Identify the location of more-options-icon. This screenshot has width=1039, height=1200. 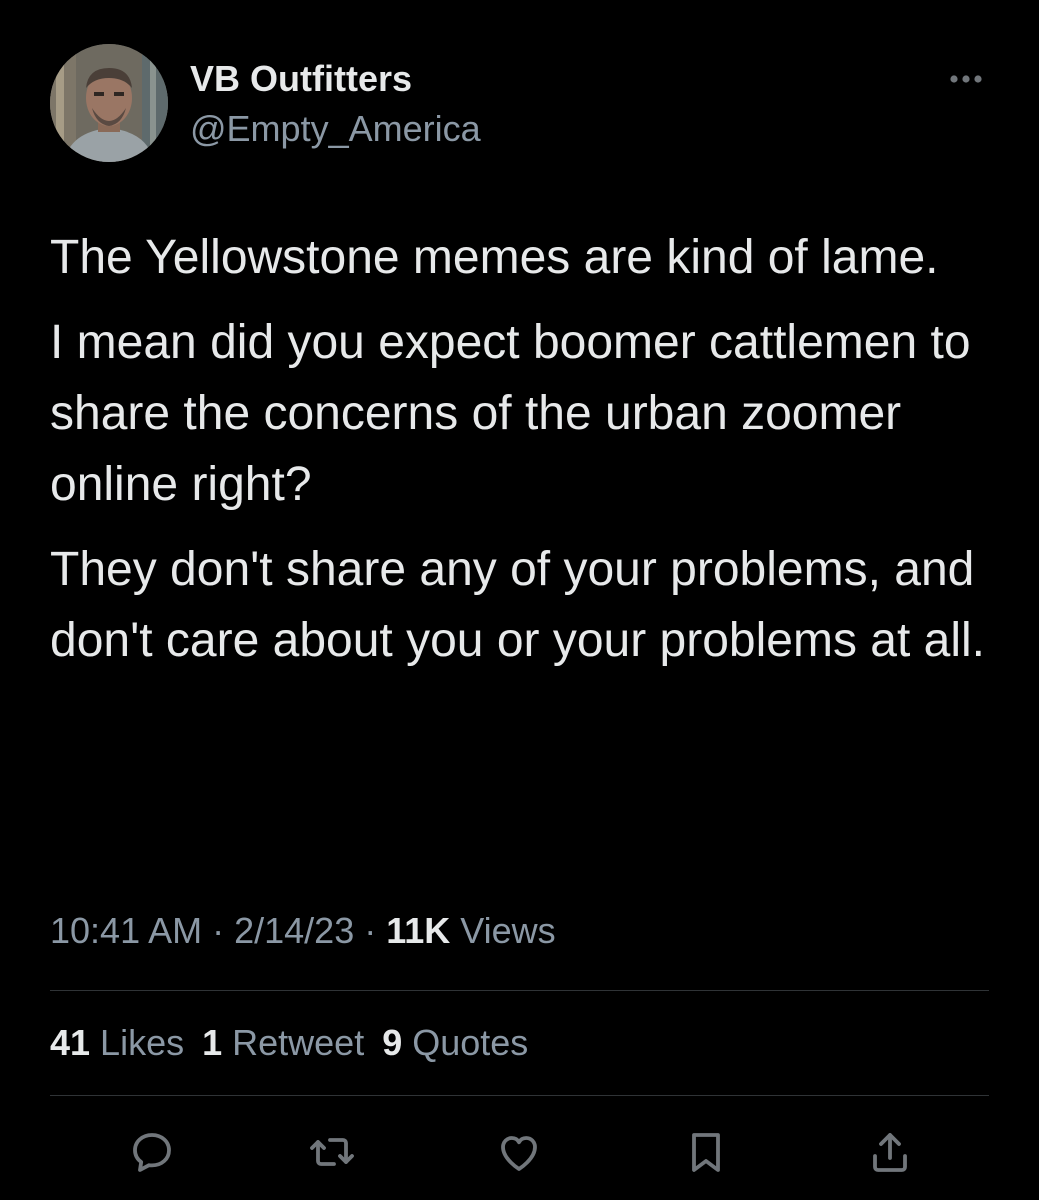
(966, 79).